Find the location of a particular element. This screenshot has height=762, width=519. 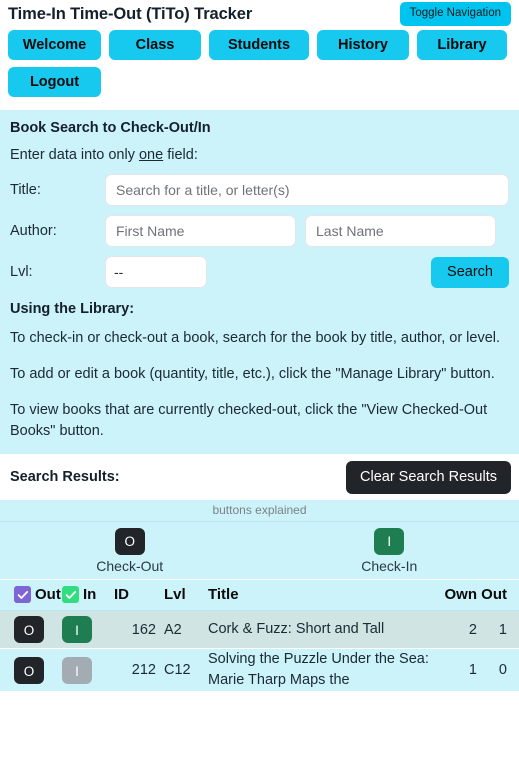

check-in-explainer: I Check-In is located at coordinates (389, 551).